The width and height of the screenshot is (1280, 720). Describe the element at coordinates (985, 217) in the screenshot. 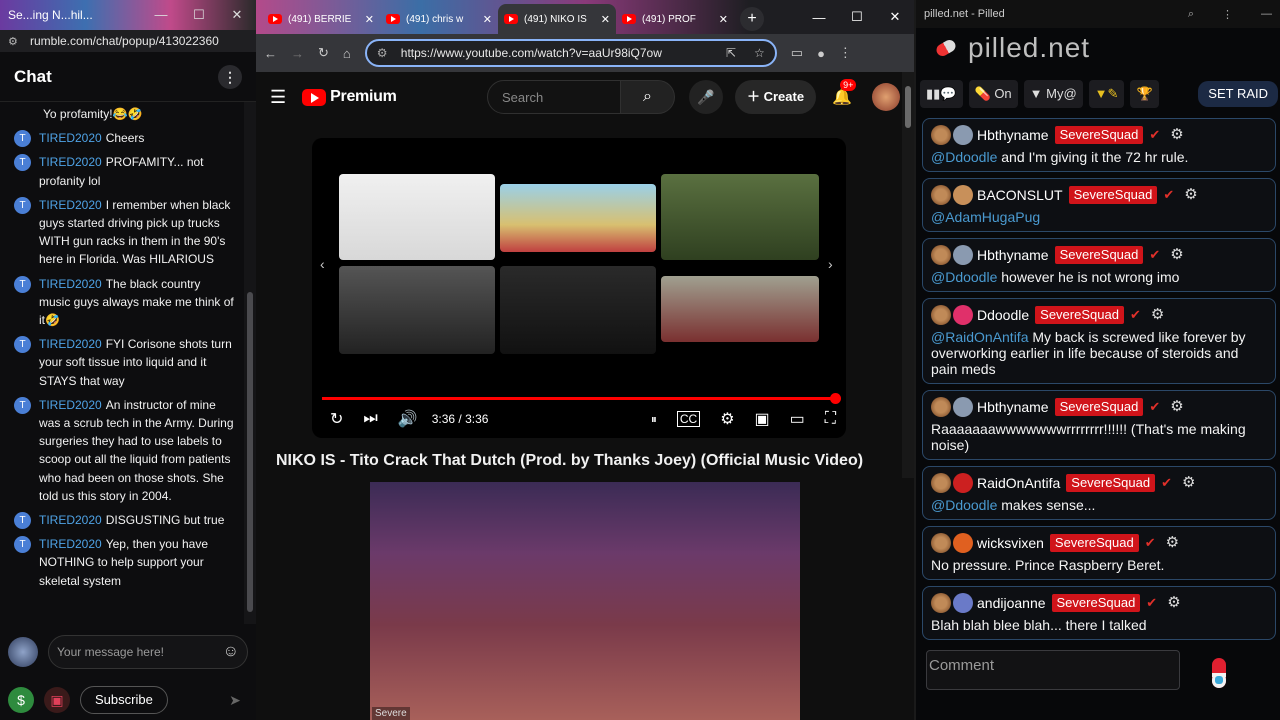

I see `mention-link: @AdamHugaPug` at that location.